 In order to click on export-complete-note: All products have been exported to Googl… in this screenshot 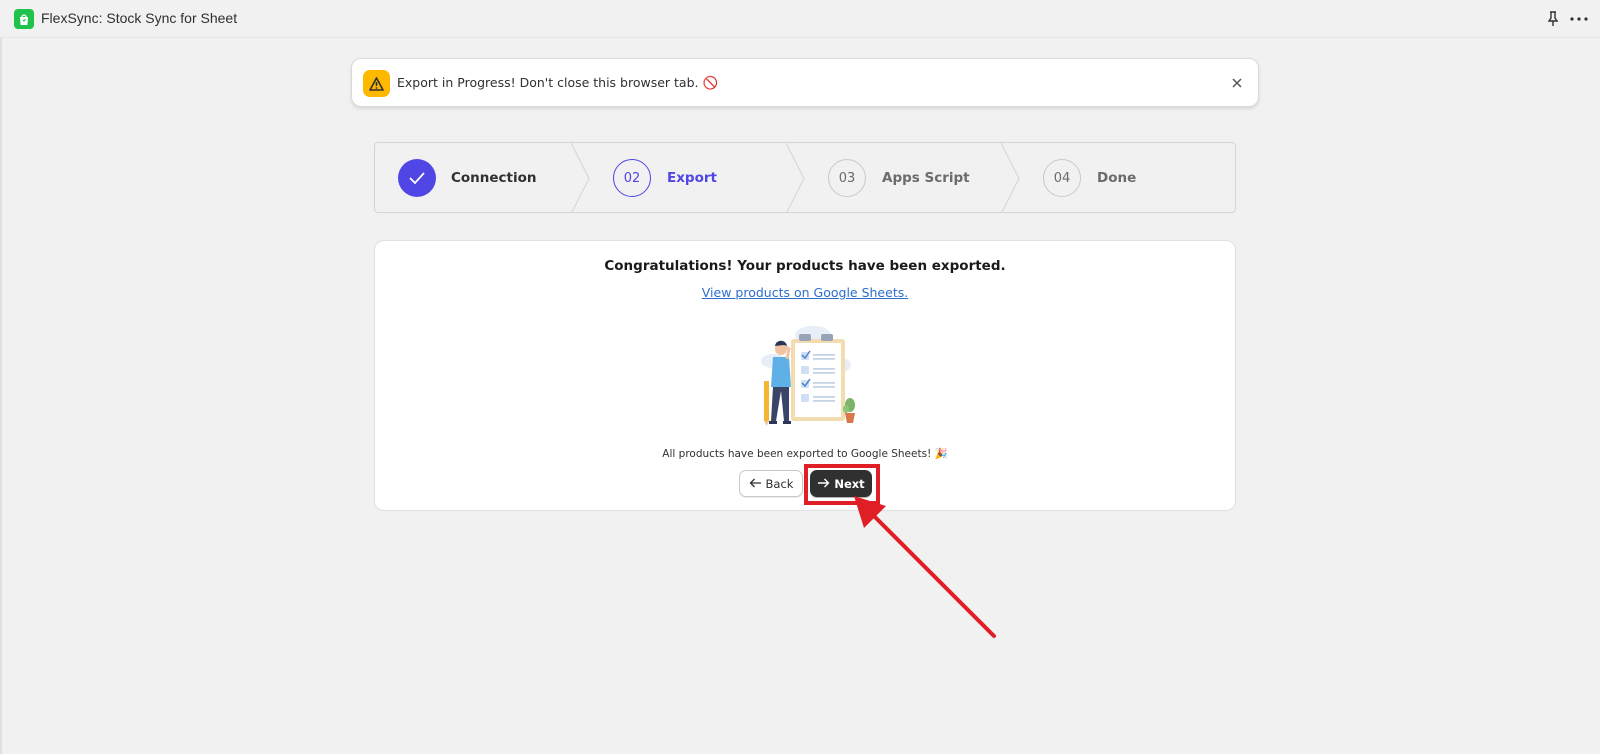, I will do `click(805, 454)`.